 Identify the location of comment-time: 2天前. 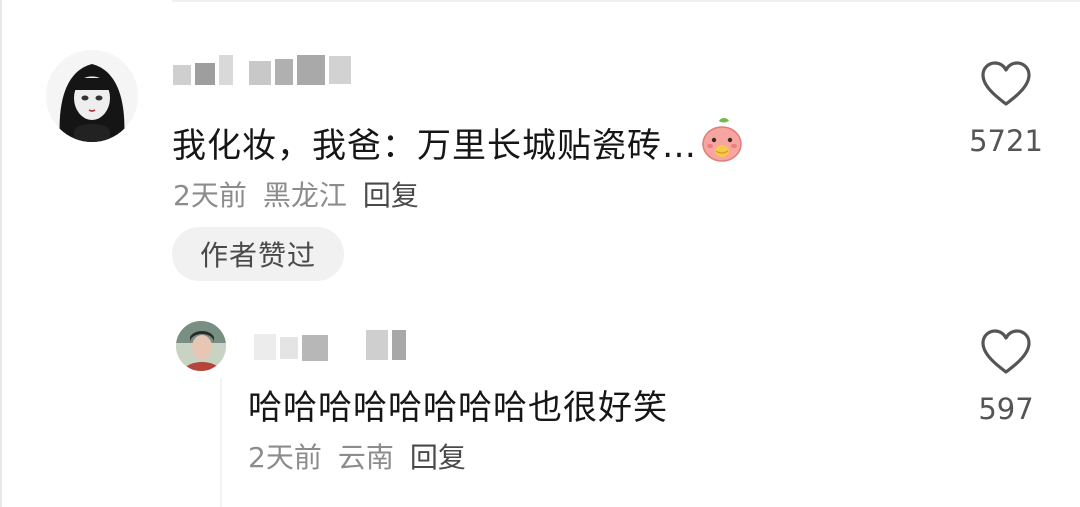
(210, 195).